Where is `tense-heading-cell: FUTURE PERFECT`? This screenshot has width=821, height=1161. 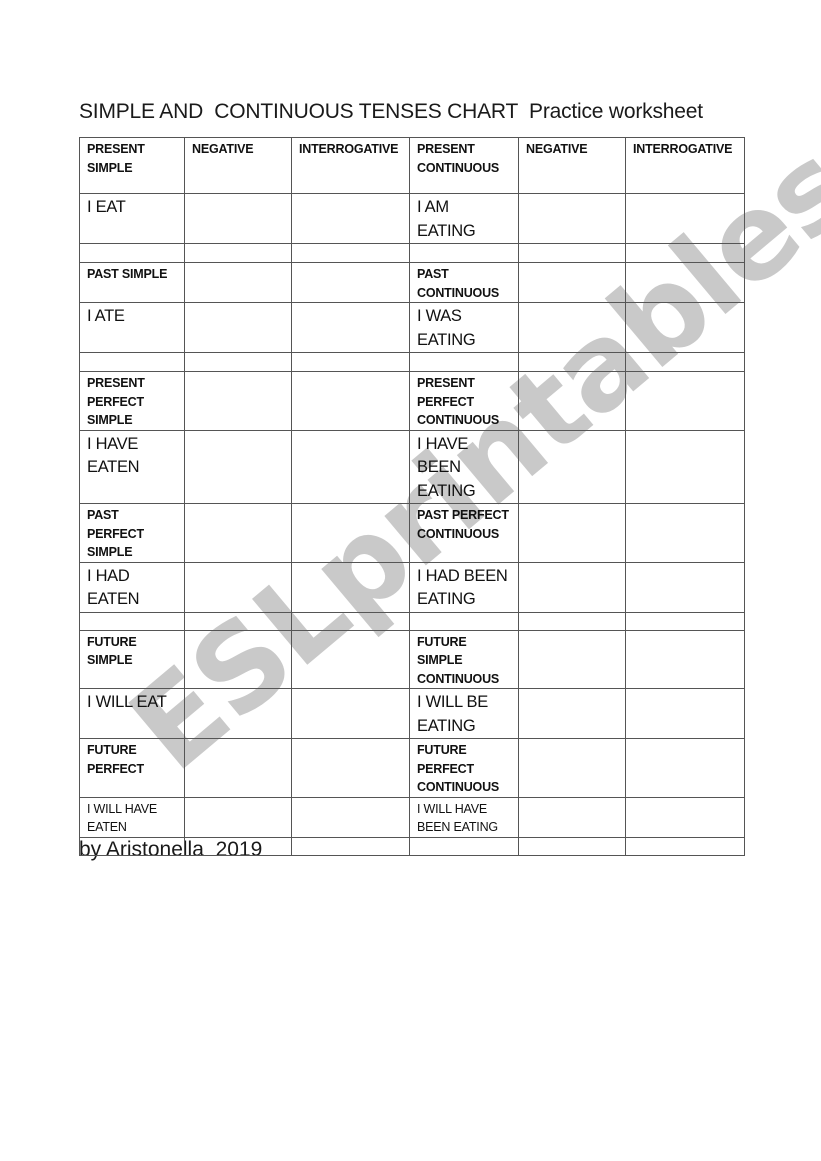 tense-heading-cell: FUTURE PERFECT is located at coordinates (132, 768).